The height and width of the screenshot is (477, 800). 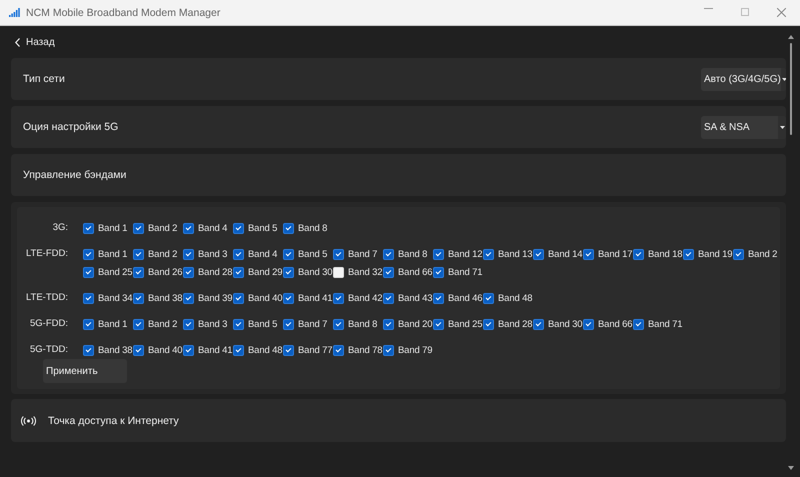 I want to click on back-label: Назад, so click(x=40, y=42).